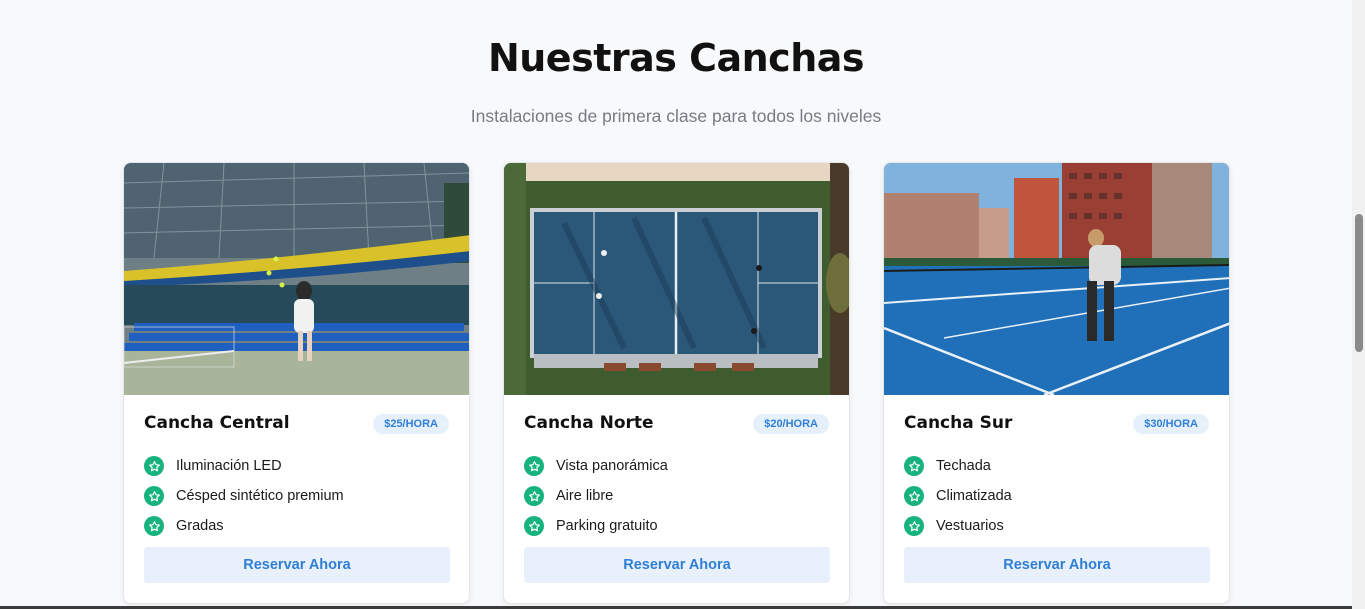  I want to click on feature-label: Vista panorámica, so click(612, 466).